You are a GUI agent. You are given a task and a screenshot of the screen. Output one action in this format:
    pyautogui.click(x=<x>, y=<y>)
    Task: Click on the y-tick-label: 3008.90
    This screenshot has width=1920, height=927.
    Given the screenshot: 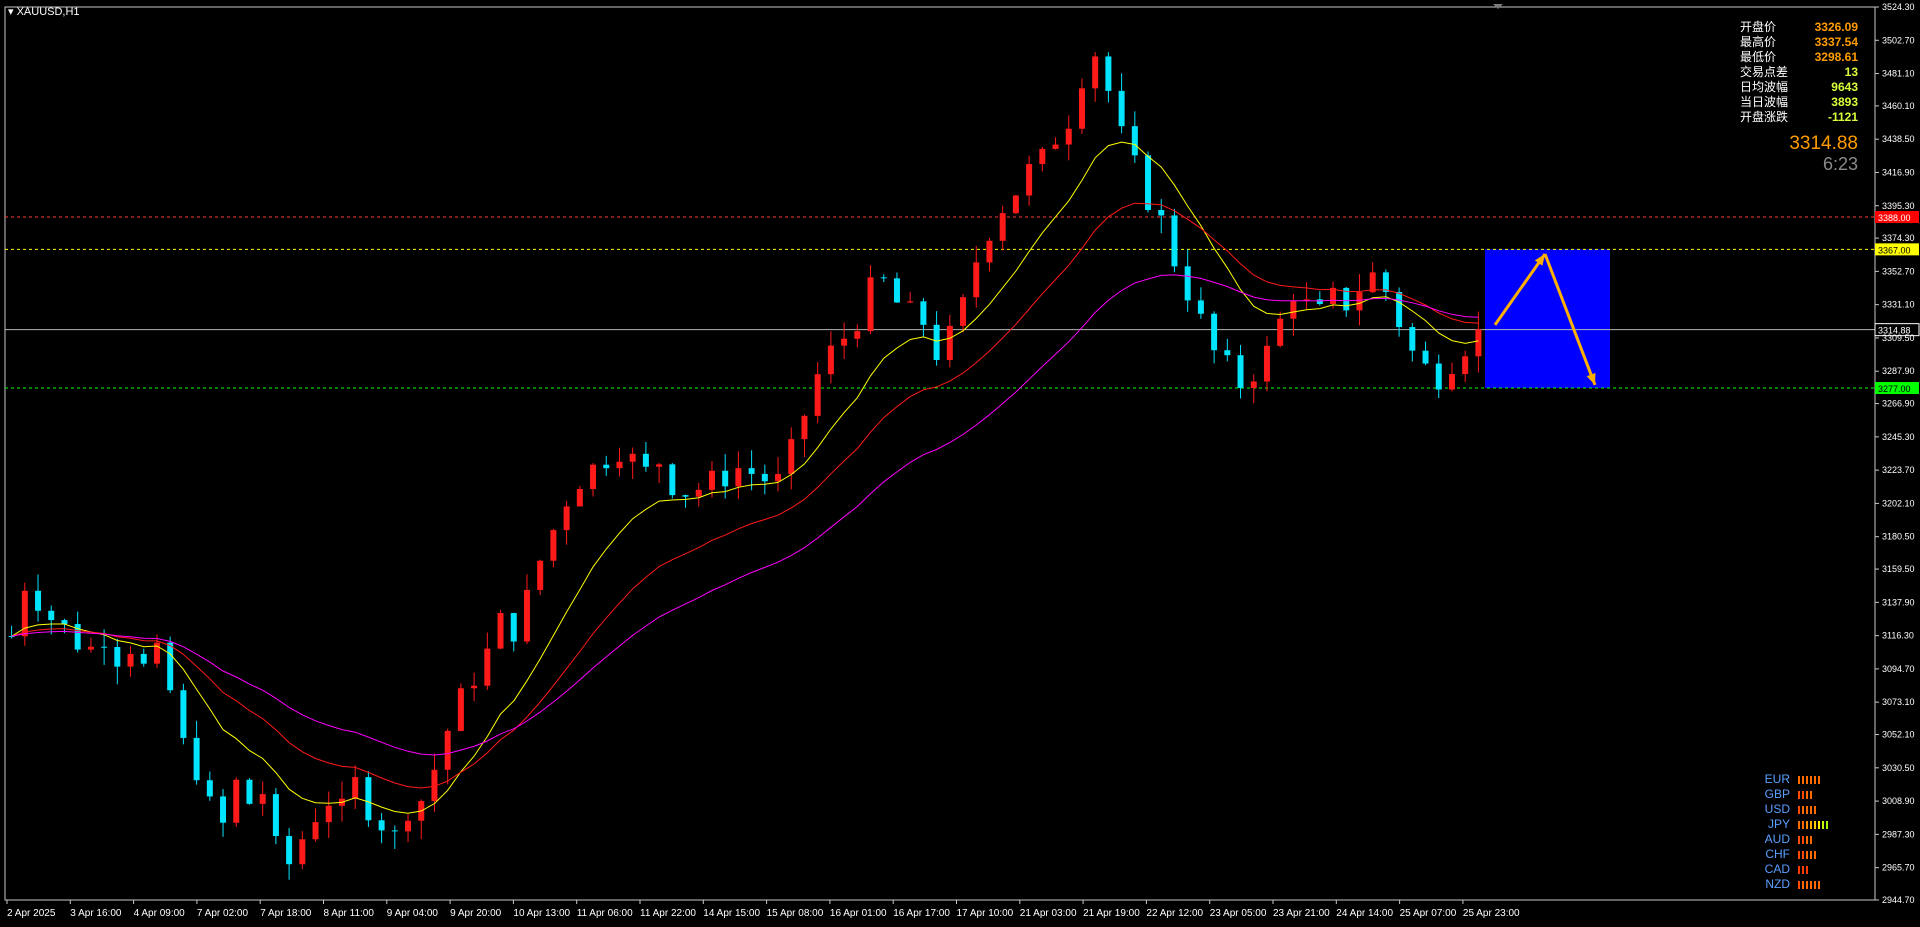 What is the action you would take?
    pyautogui.click(x=1898, y=801)
    